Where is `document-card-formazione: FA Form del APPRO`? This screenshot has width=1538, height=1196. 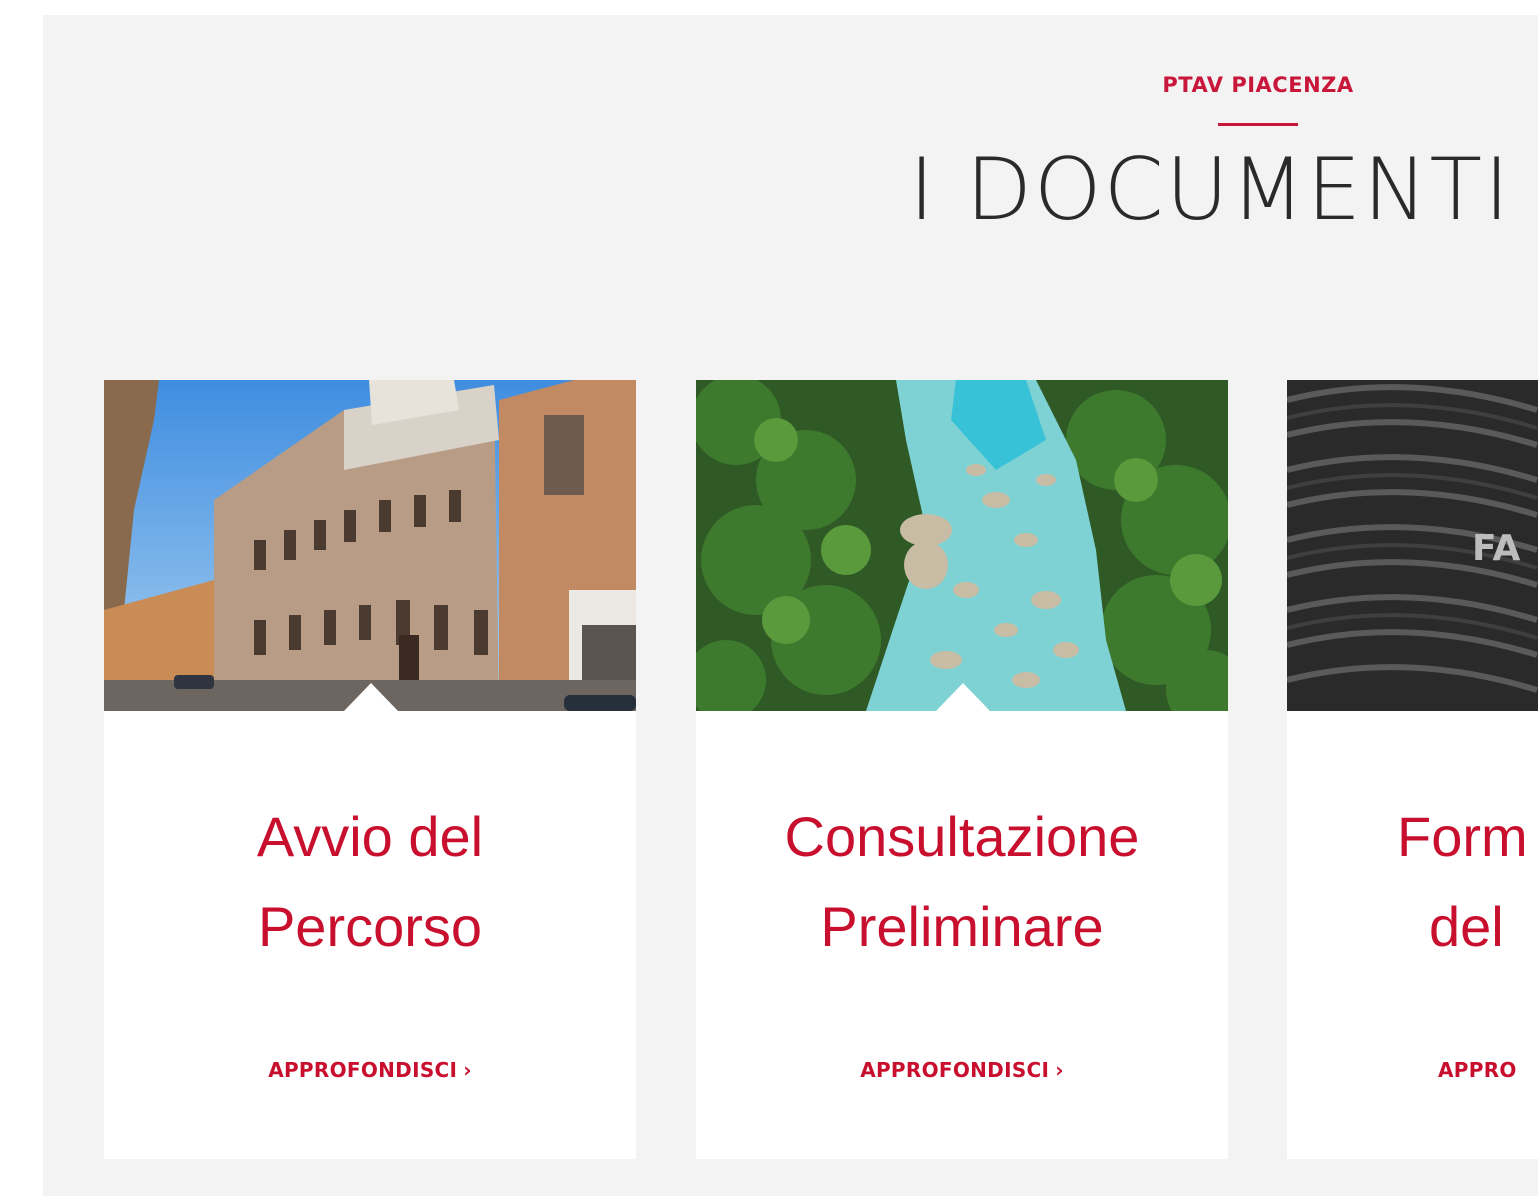
document-card-formazione: FA Form del APPRO is located at coordinates (1412, 769).